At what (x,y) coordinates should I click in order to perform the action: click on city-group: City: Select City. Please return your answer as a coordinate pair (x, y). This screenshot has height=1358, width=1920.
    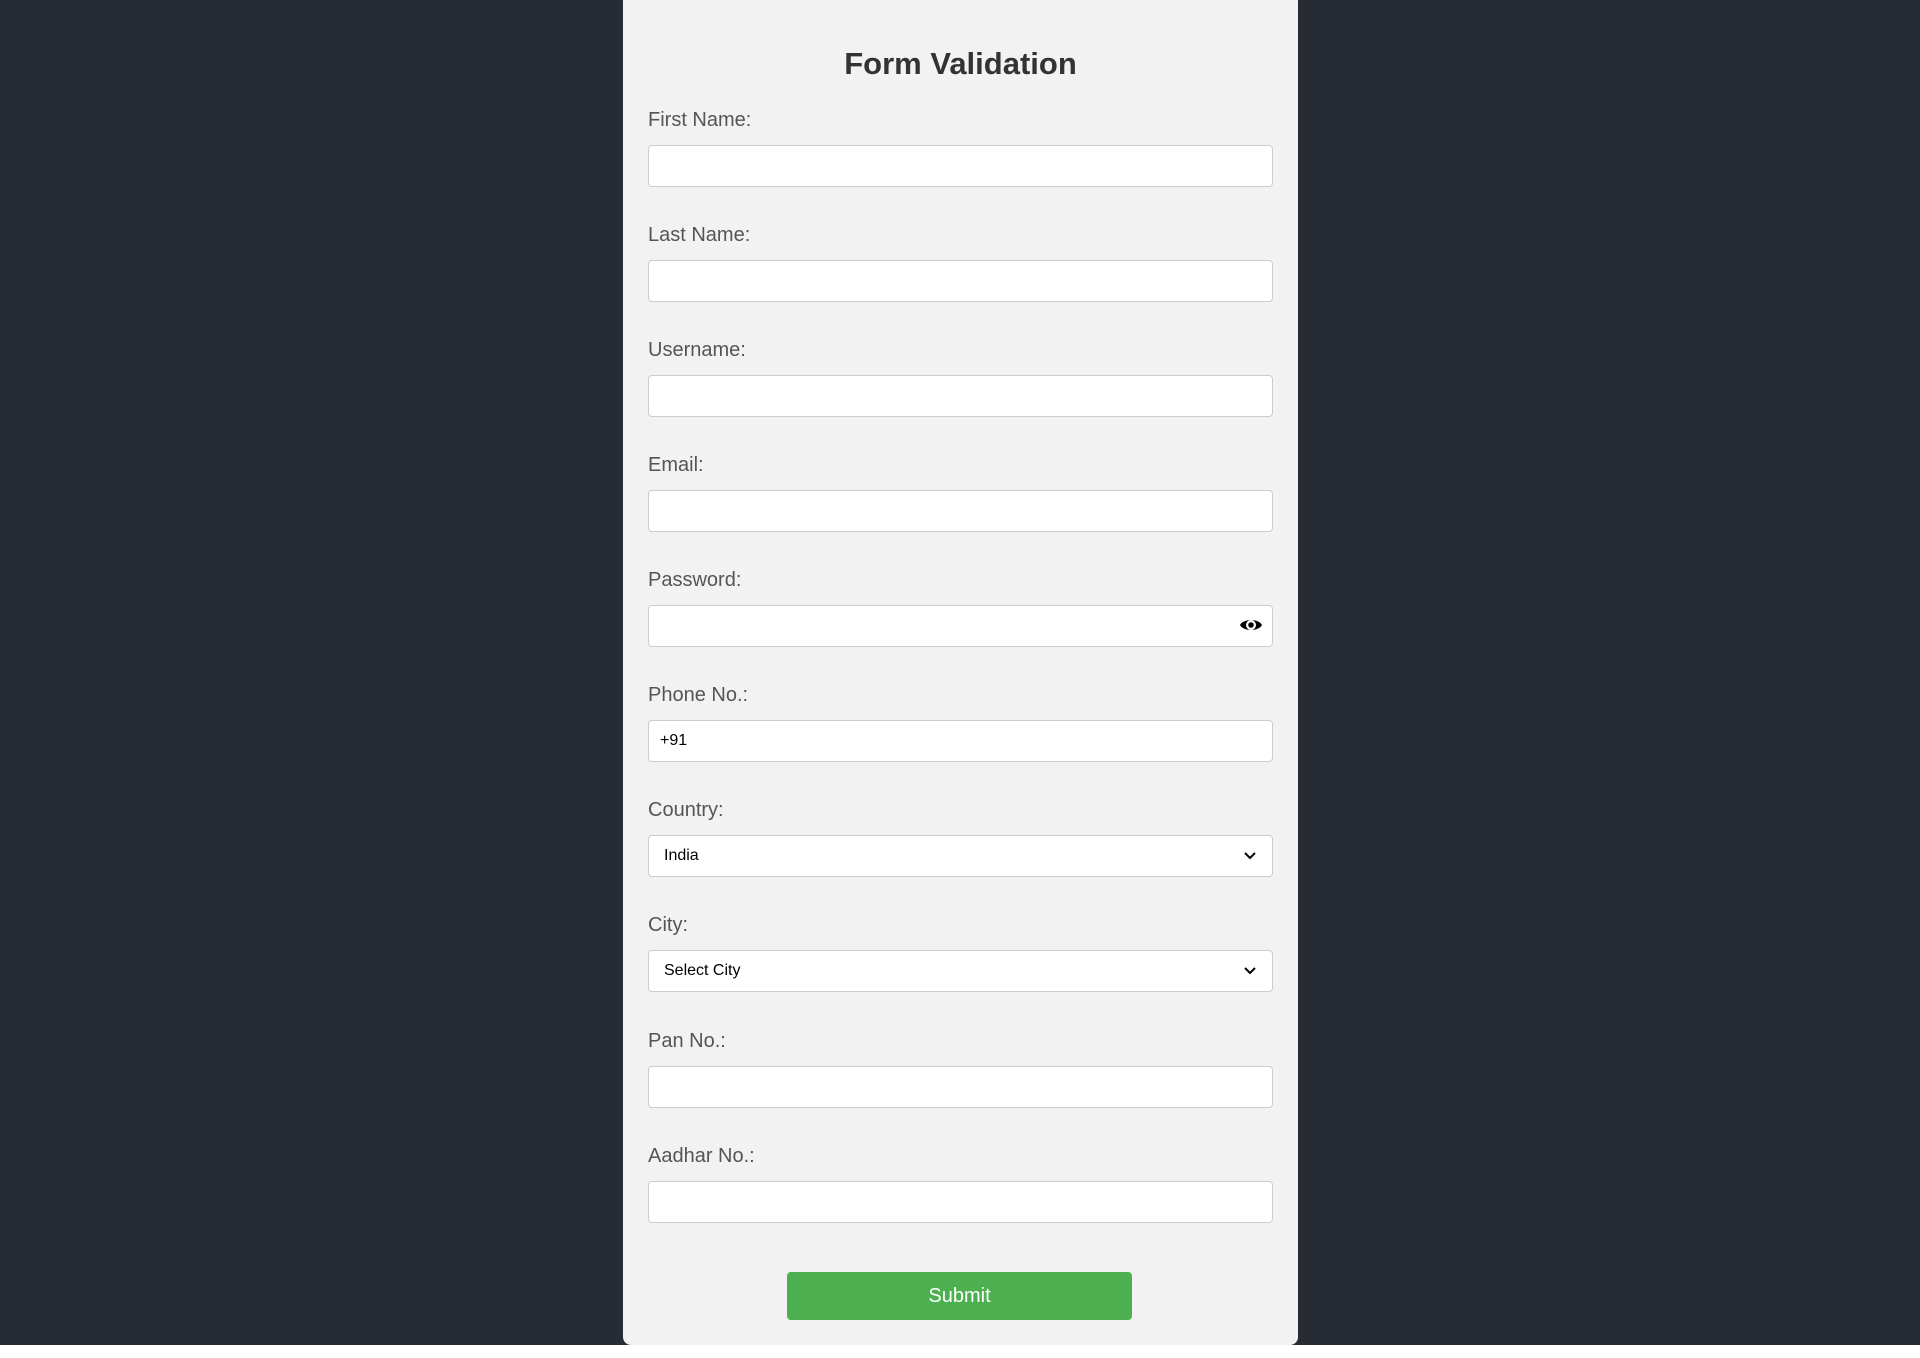
    Looking at the image, I should click on (960, 952).